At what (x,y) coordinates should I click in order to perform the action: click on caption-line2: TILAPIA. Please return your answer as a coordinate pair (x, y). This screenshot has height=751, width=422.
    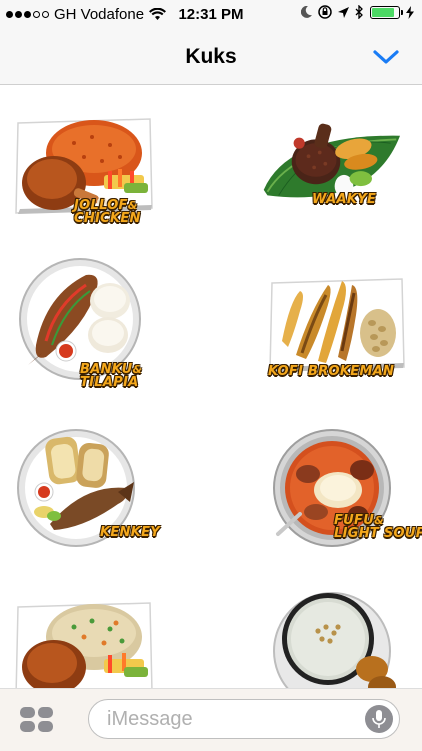
    Looking at the image, I should click on (109, 382).